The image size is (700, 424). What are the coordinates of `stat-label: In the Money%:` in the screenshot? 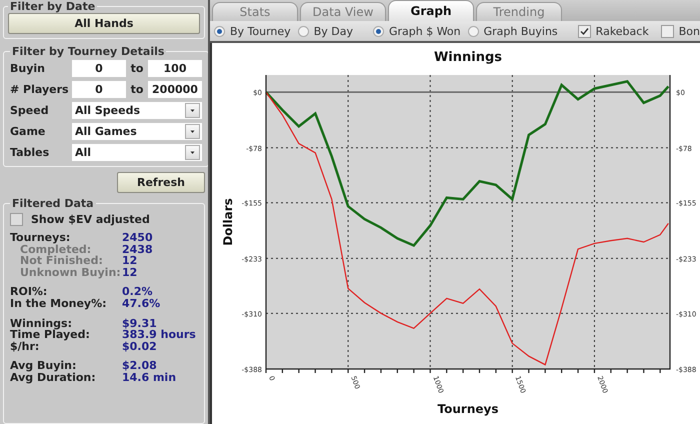 It's located at (59, 304).